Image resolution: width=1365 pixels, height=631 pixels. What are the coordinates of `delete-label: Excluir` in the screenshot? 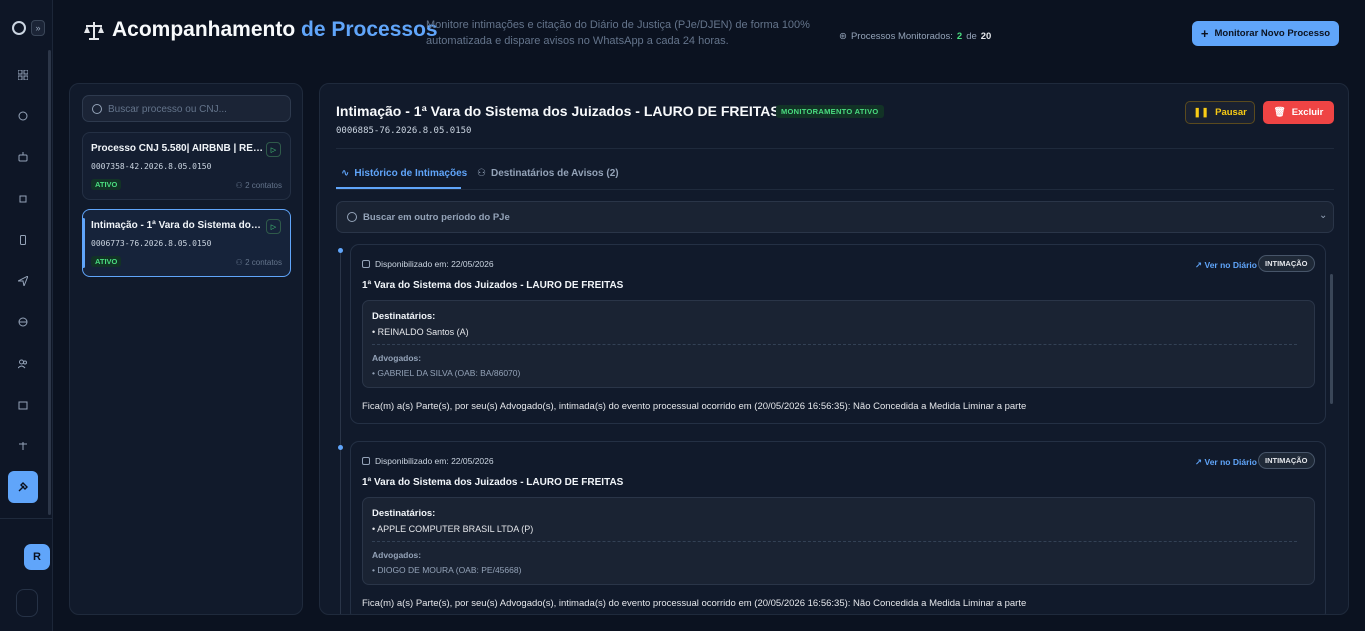 It's located at (1307, 112).